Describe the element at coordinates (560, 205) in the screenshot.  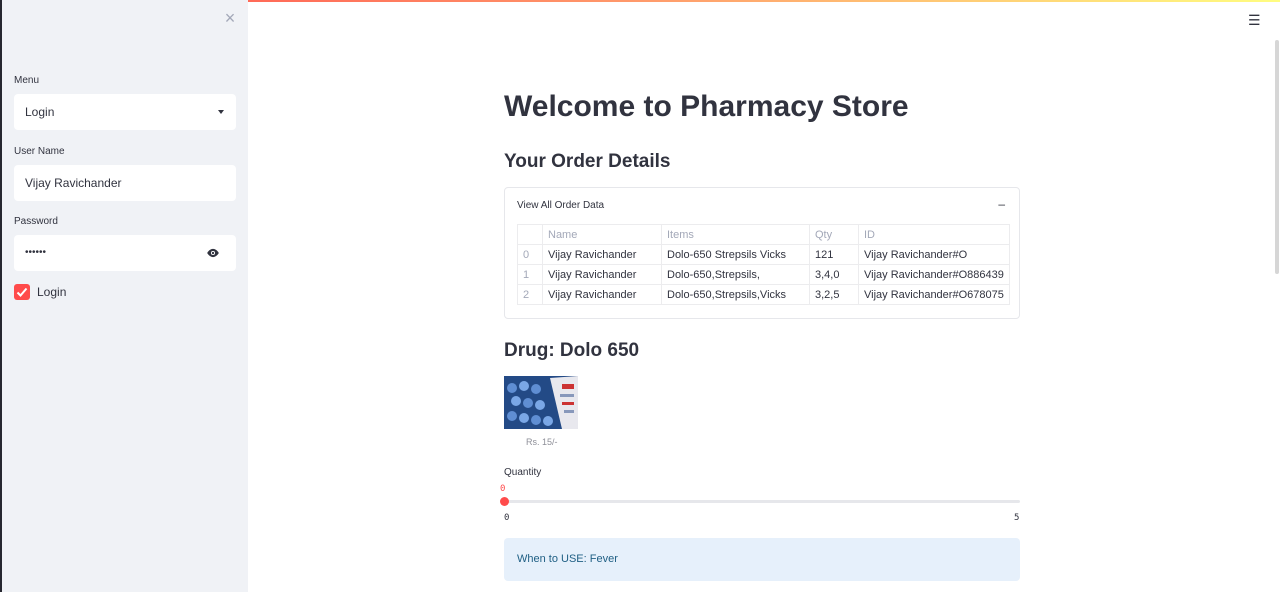
I see `expander-title: View All Order Data` at that location.